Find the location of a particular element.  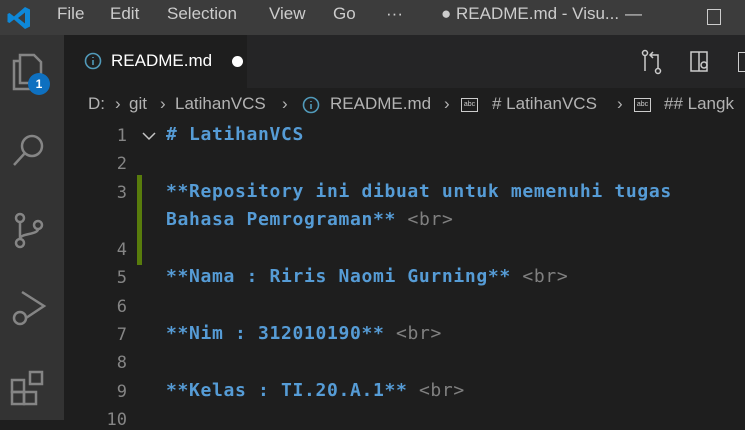

line-number: 1 is located at coordinates (121, 136).